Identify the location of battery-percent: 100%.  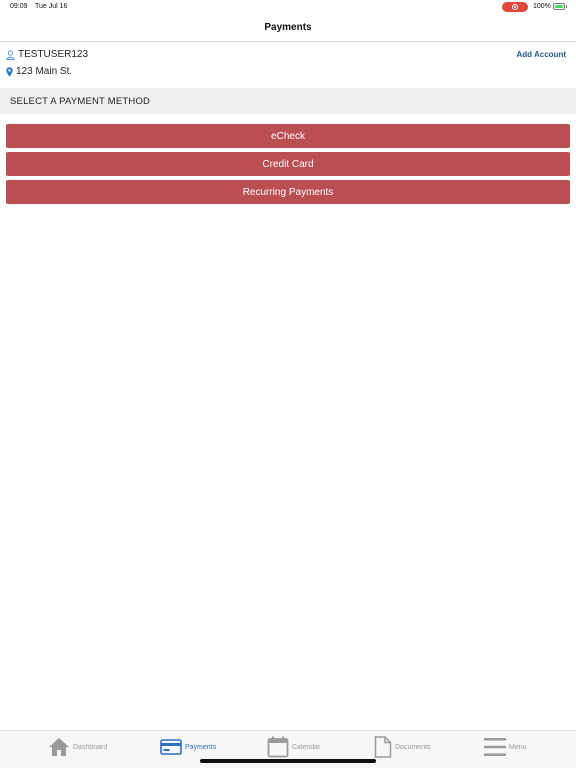
(542, 6).